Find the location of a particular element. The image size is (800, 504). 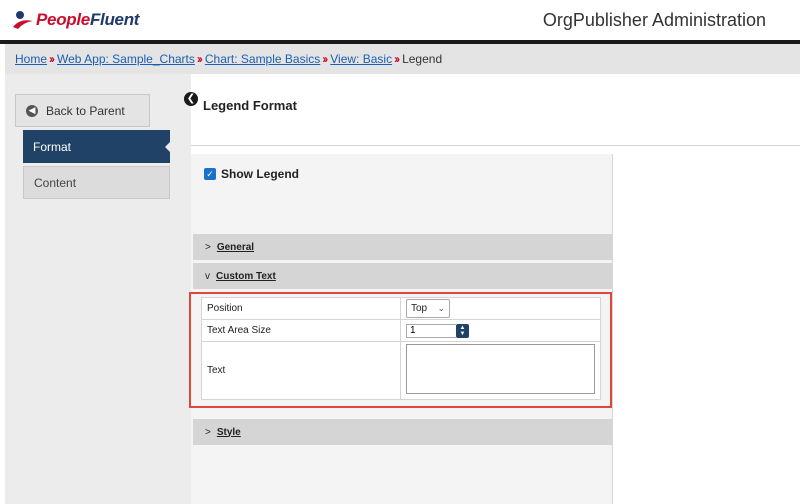

text-label: Text is located at coordinates (301, 370).